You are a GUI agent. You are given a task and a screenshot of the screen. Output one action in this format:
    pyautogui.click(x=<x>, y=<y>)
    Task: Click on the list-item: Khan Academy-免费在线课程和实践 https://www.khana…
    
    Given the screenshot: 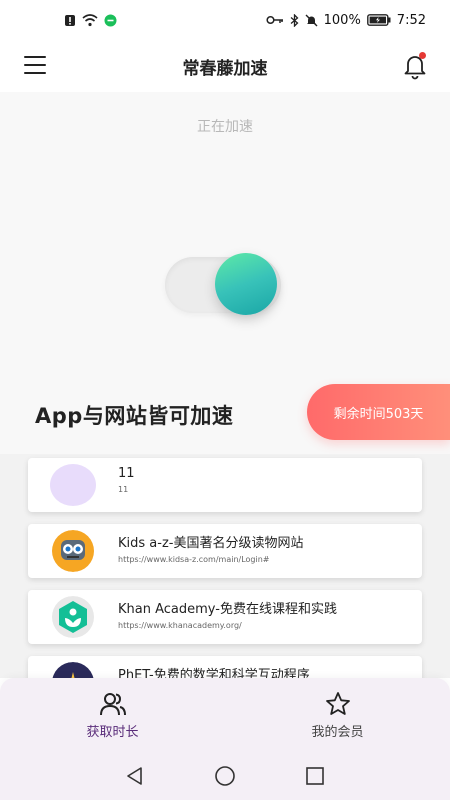 What is the action you would take?
    pyautogui.click(x=225, y=617)
    